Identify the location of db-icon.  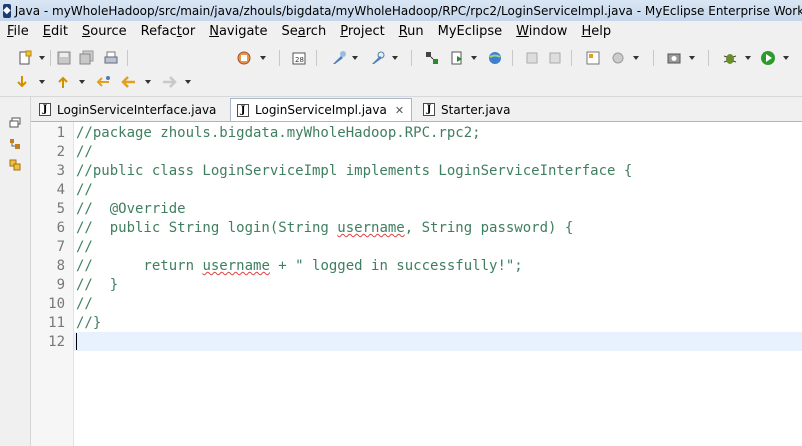
(593, 58).